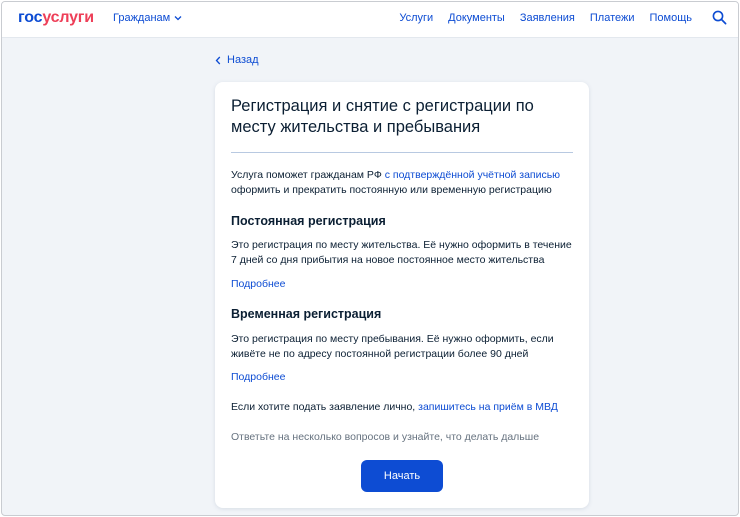 The height and width of the screenshot is (517, 740). What do you see at coordinates (671, 18) in the screenshot?
I see `nav-help: Помощь` at bounding box center [671, 18].